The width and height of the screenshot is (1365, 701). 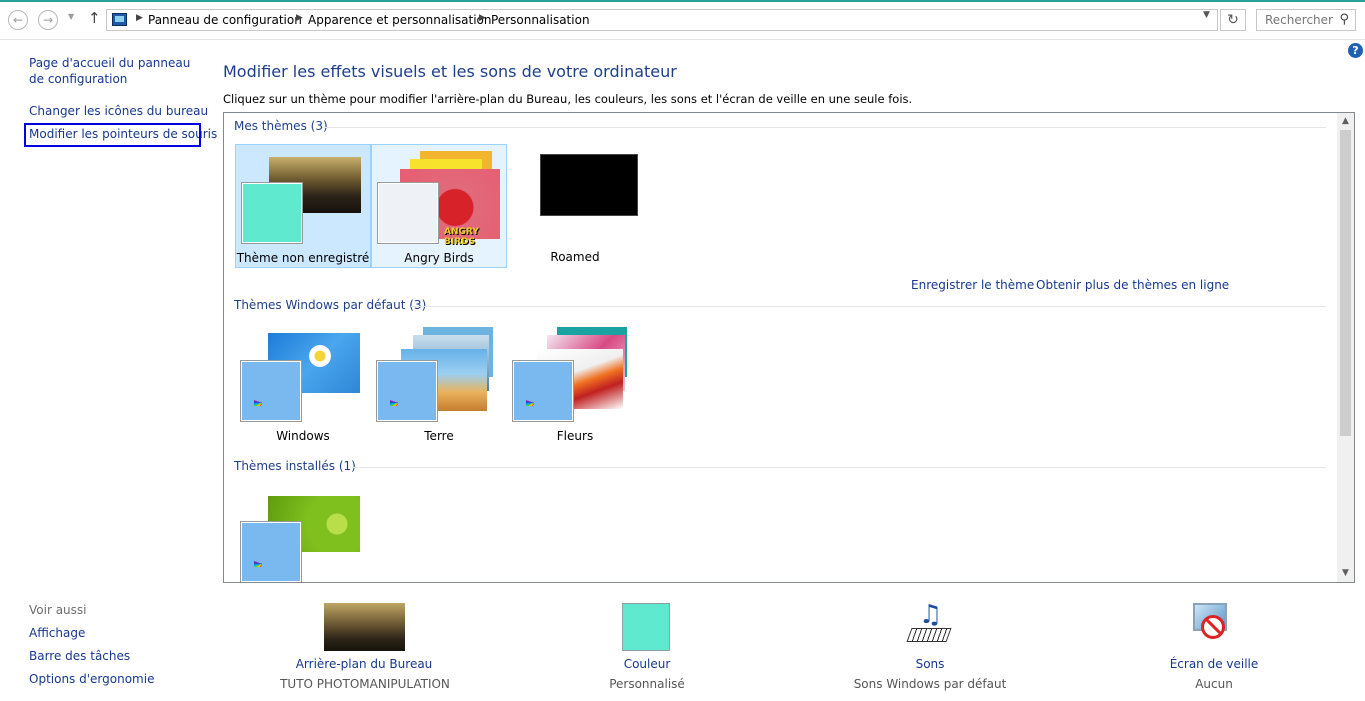 What do you see at coordinates (48, 20) in the screenshot?
I see `forward-arrow-icon: →` at bounding box center [48, 20].